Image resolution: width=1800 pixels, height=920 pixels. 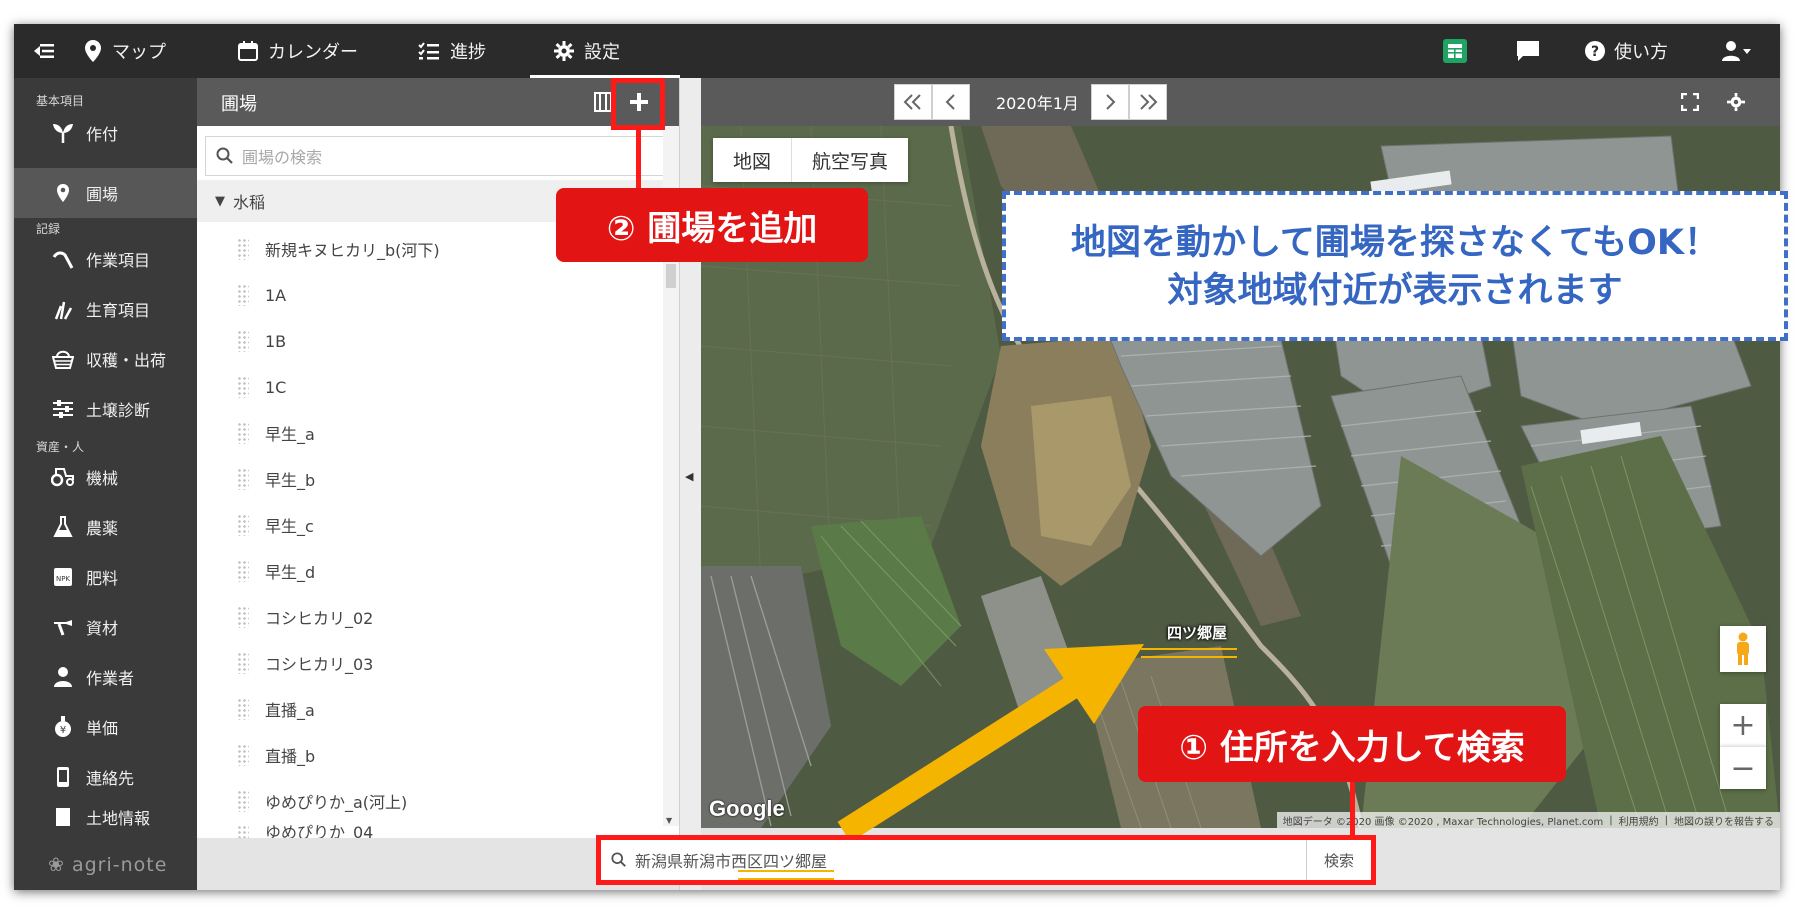 What do you see at coordinates (352, 250) in the screenshot?
I see `field-name: 新規キヌヒカリ_b(河下)` at bounding box center [352, 250].